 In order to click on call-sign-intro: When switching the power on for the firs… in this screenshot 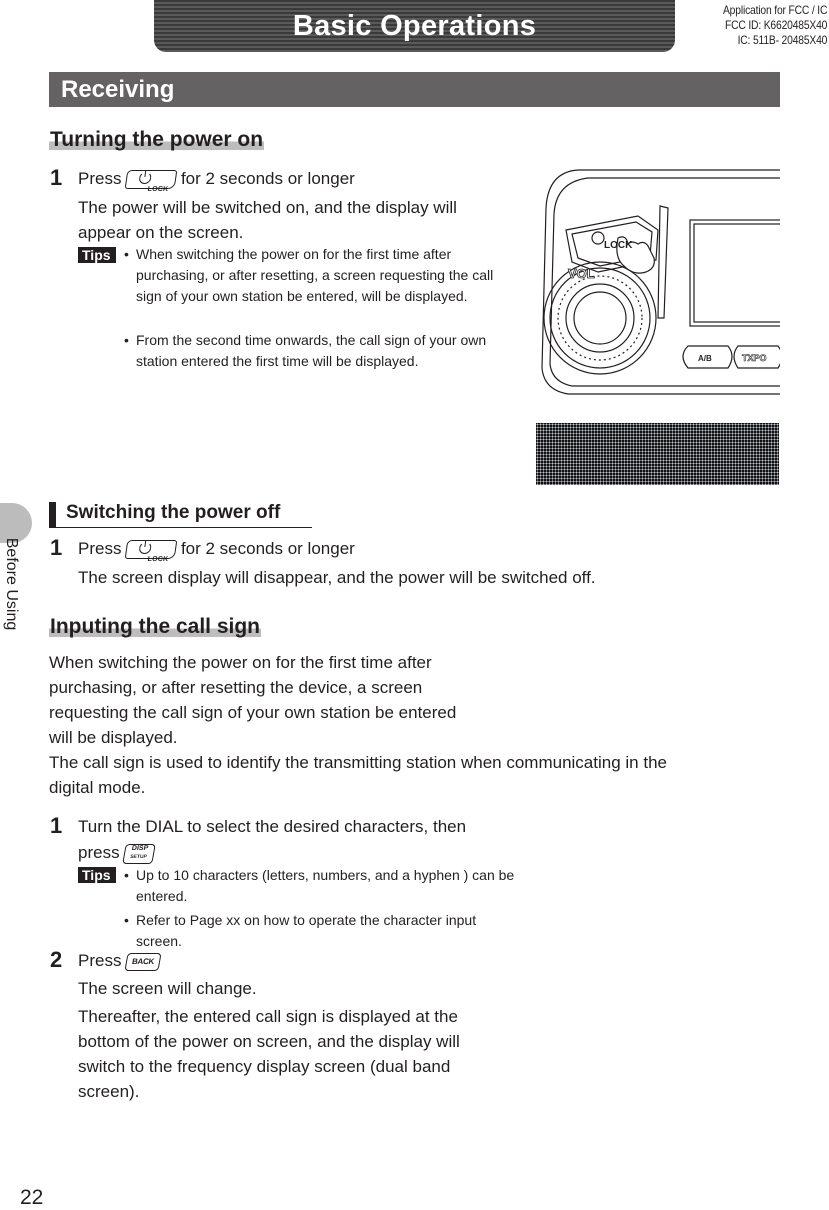, I will do `click(358, 725)`.